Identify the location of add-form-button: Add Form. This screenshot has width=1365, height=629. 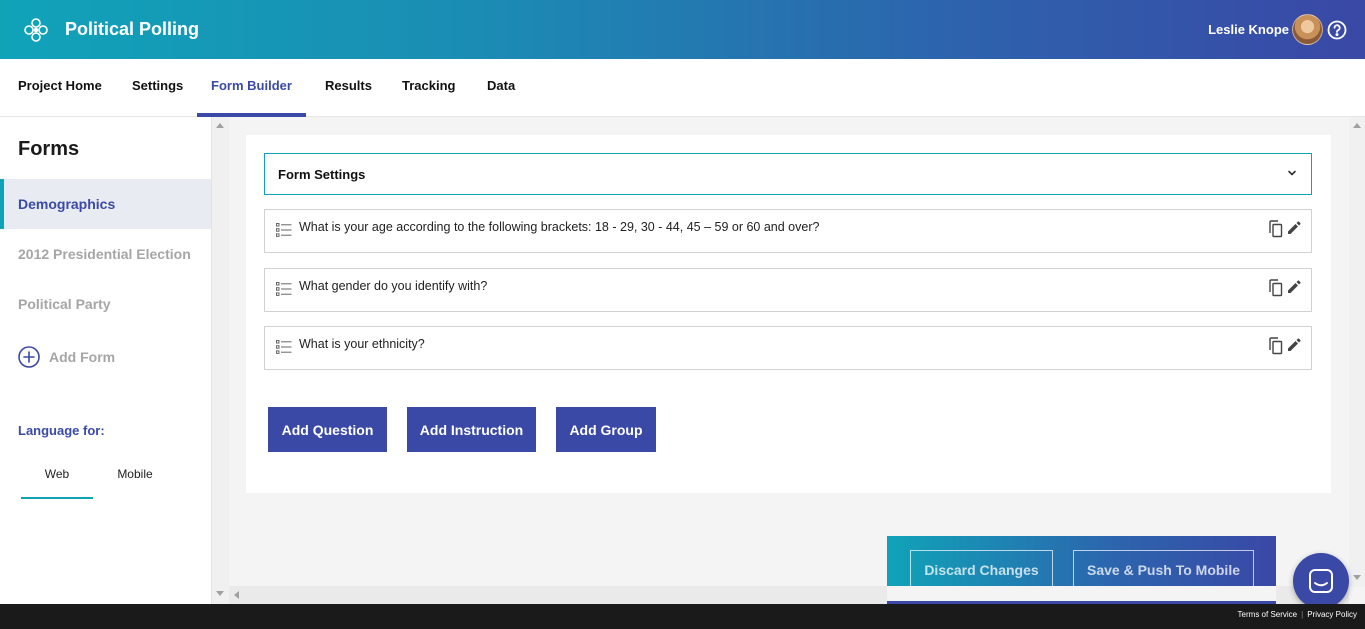
(66, 357).